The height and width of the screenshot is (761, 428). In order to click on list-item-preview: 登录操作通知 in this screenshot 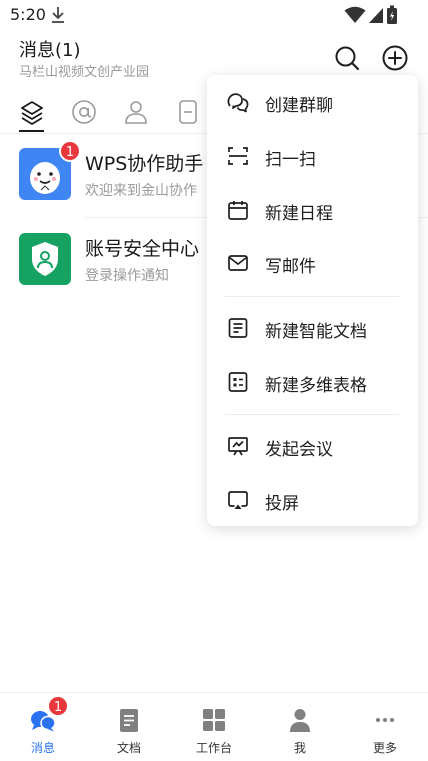, I will do `click(127, 276)`.